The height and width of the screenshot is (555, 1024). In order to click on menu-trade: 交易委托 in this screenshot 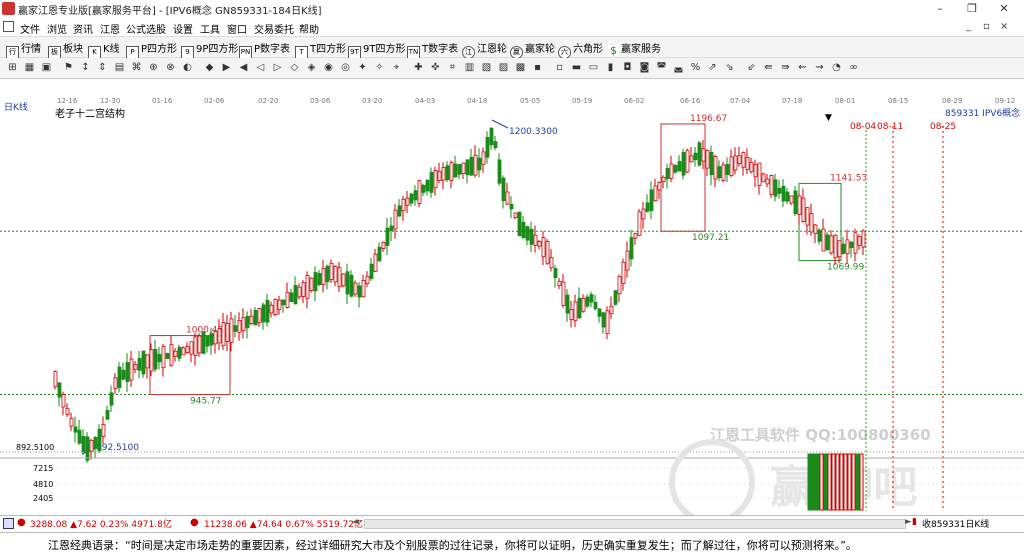, I will do `click(274, 28)`.